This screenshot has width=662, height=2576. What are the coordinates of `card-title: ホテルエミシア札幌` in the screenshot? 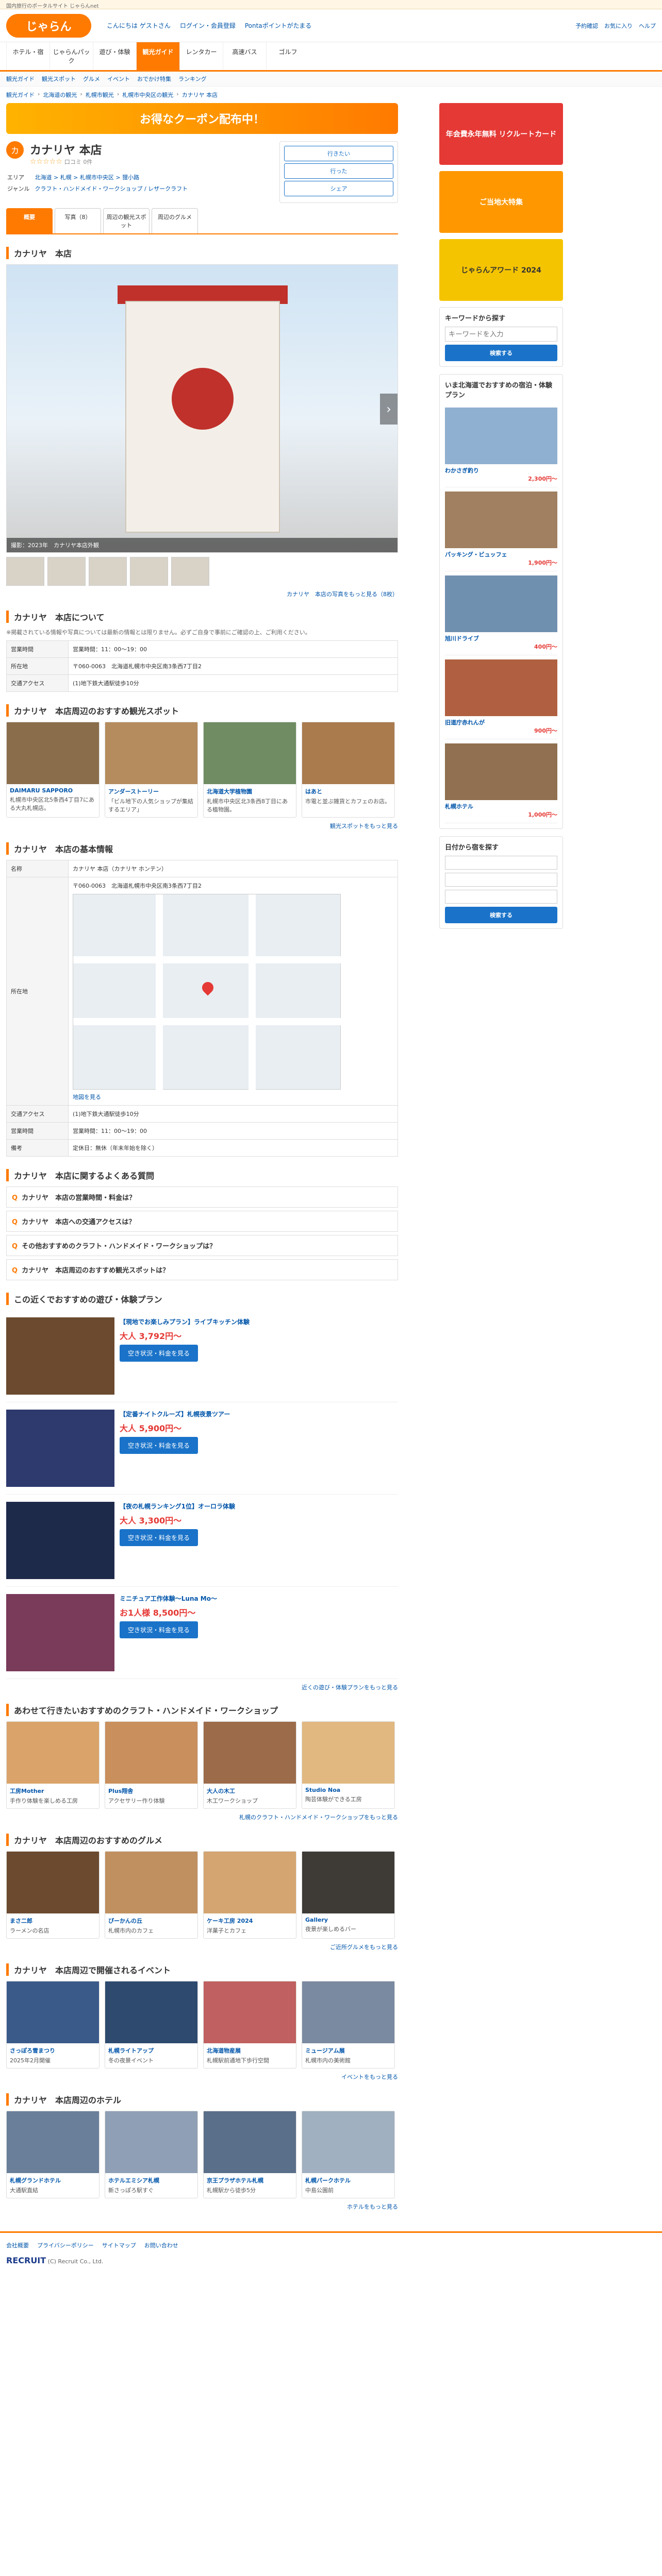 It's located at (151, 2180).